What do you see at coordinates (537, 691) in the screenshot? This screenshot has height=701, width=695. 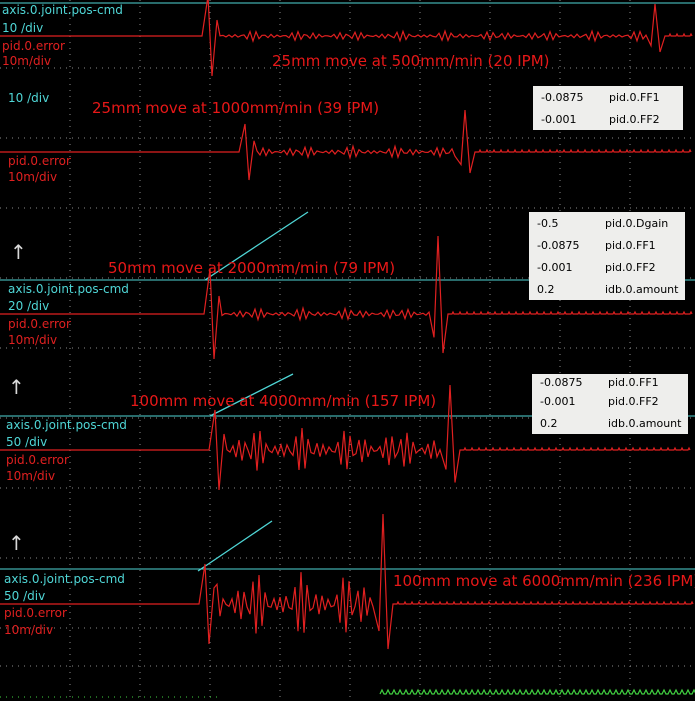 I see `extra-trace` at bounding box center [537, 691].